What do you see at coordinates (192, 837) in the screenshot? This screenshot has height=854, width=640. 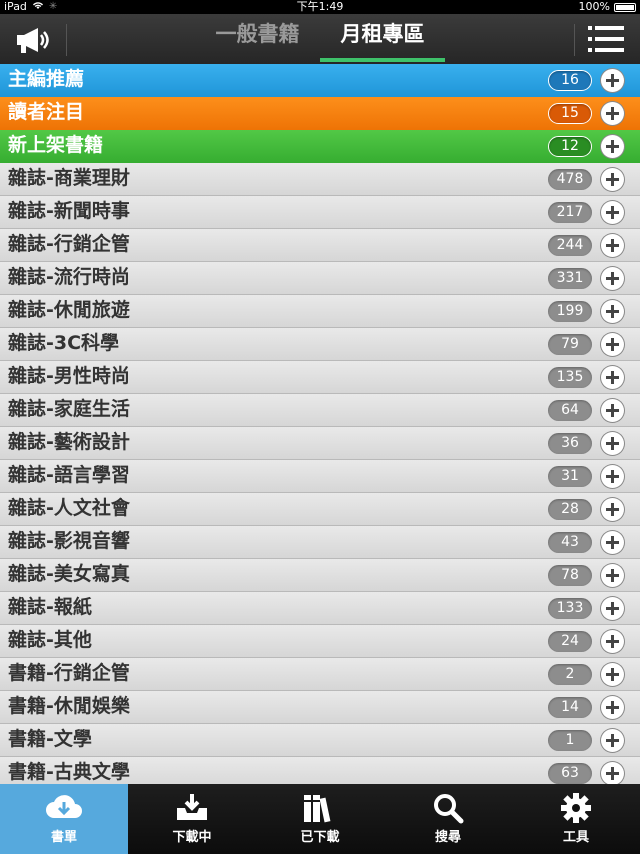 I see `tab-label: 下載中` at bounding box center [192, 837].